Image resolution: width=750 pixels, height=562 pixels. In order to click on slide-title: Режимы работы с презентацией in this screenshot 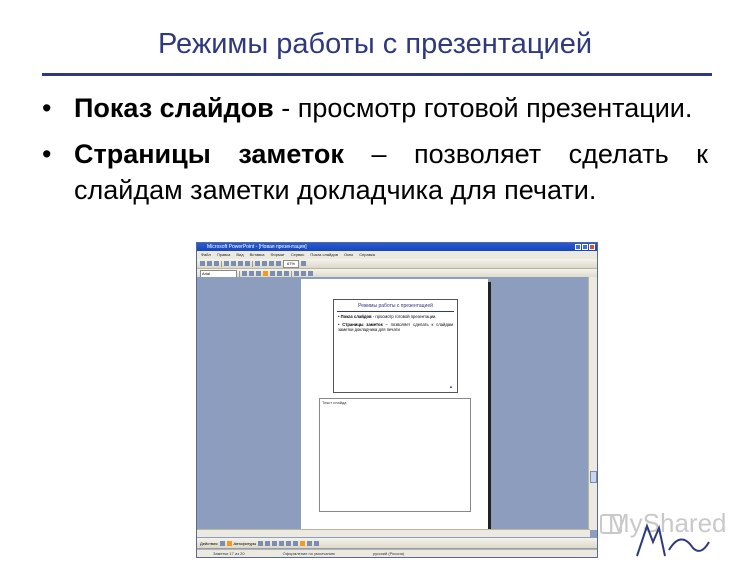, I will do `click(375, 44)`.